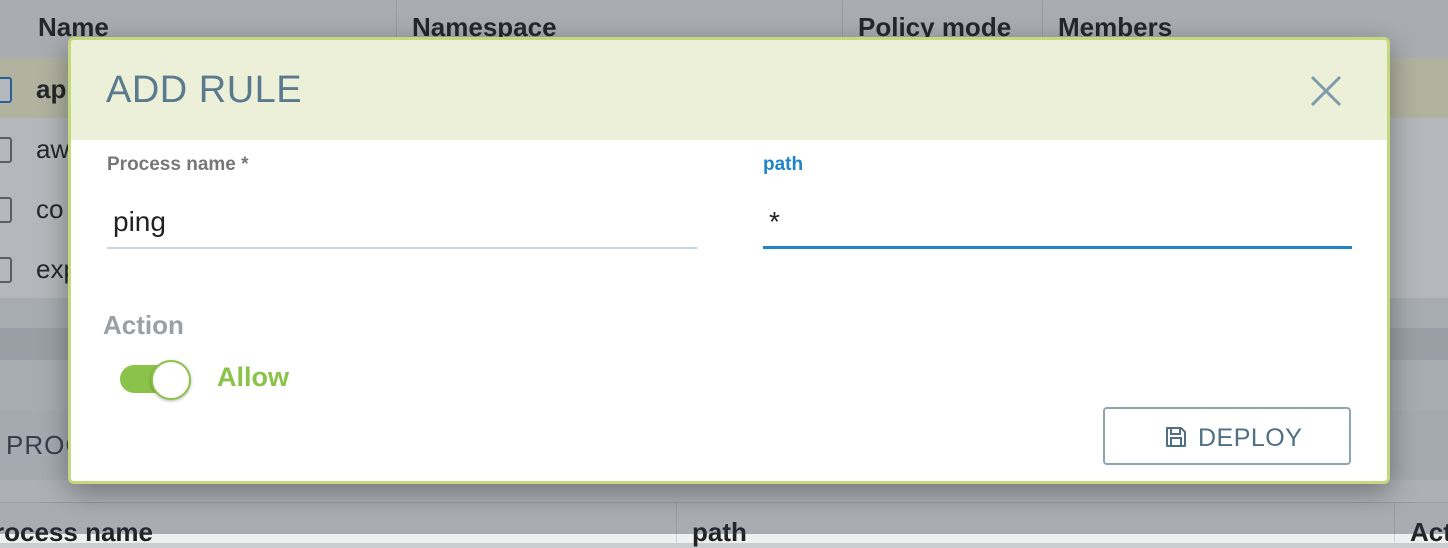  I want to click on deploy-button: DEPLOY, so click(1227, 436).